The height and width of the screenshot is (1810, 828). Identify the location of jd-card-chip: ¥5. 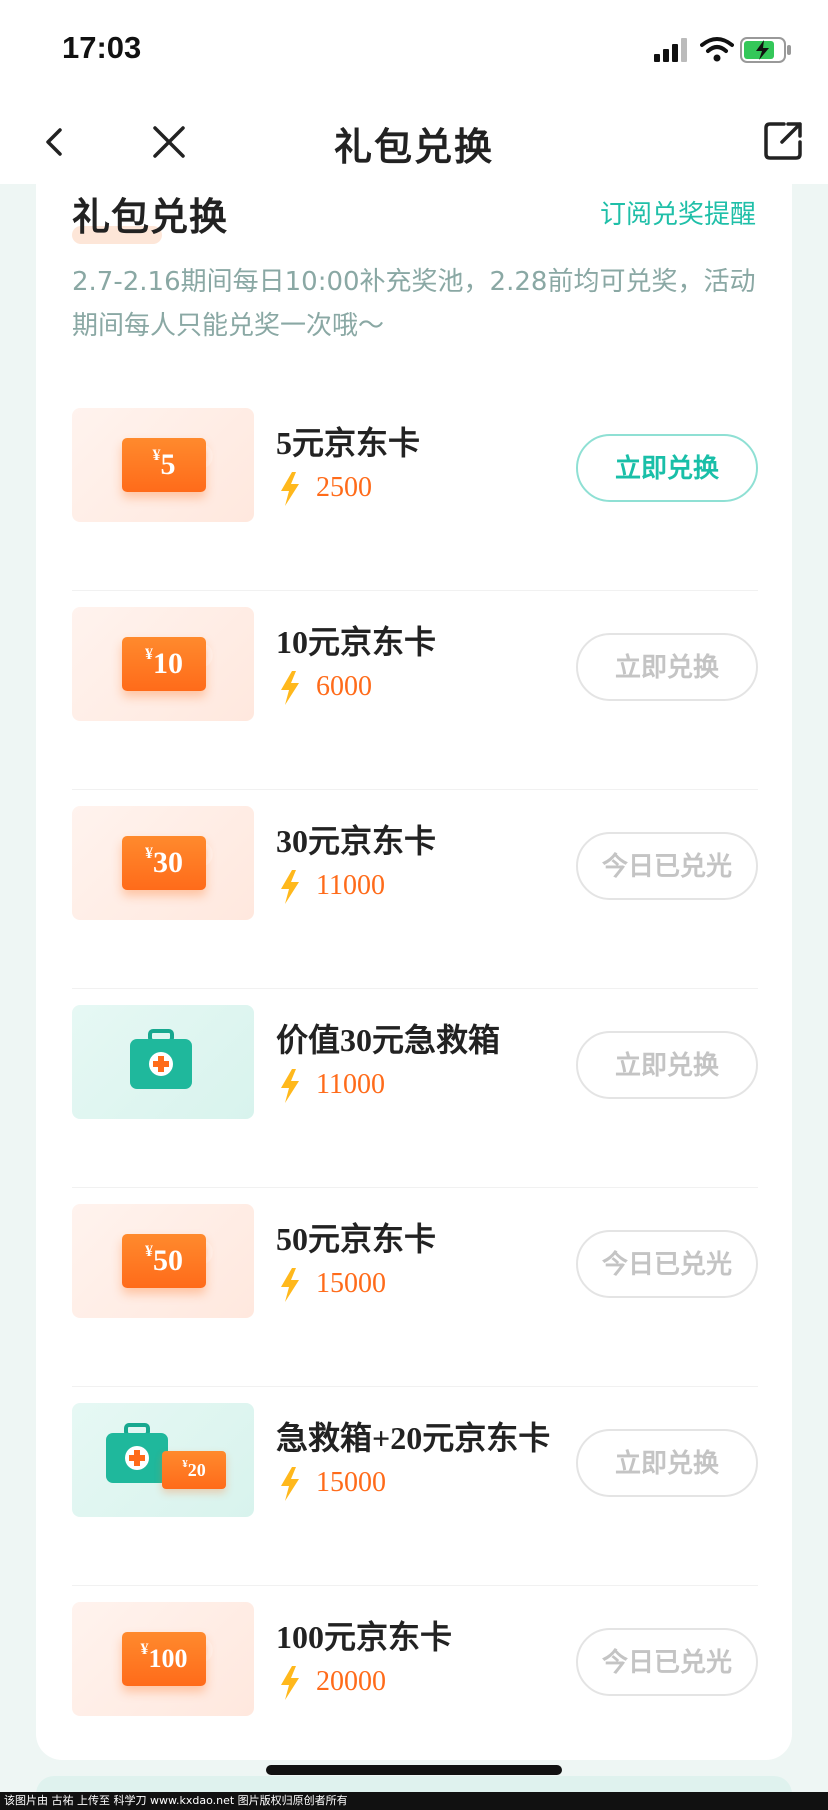
(164, 465).